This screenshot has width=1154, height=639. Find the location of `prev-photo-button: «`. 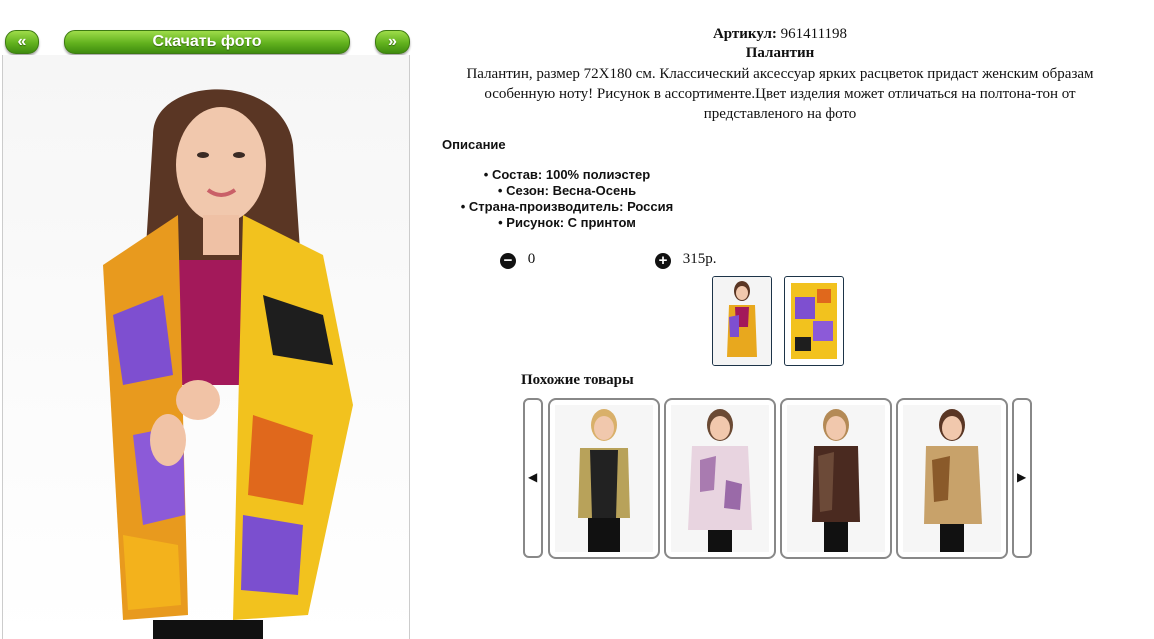

prev-photo-button: « is located at coordinates (22, 42).